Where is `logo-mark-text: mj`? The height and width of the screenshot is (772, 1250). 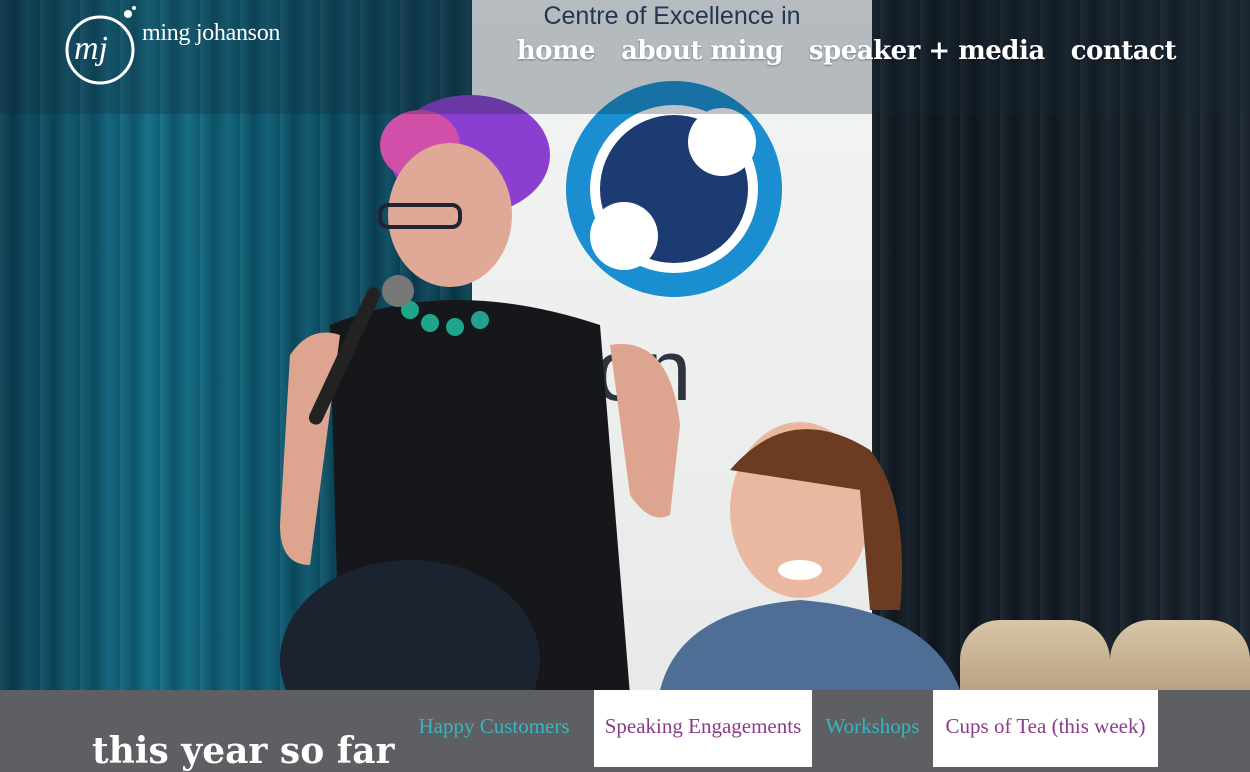
logo-mark-text: mj is located at coordinates (91, 48).